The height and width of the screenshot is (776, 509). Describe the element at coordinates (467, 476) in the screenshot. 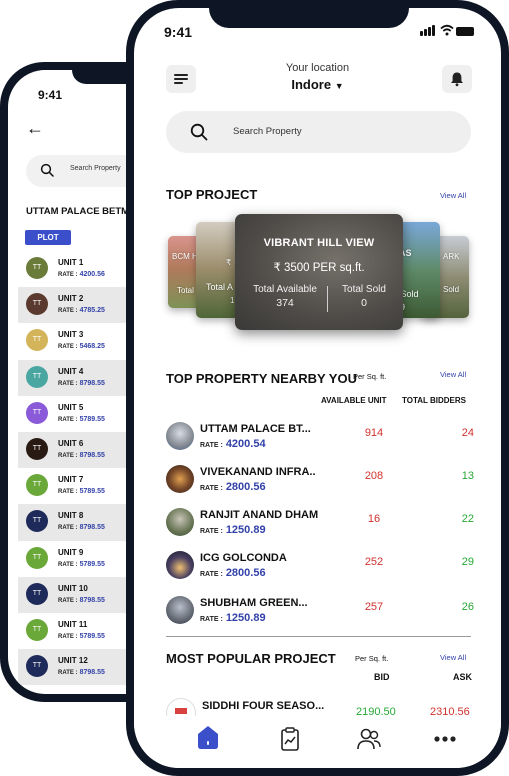

I see `total-bidders: 13` at that location.